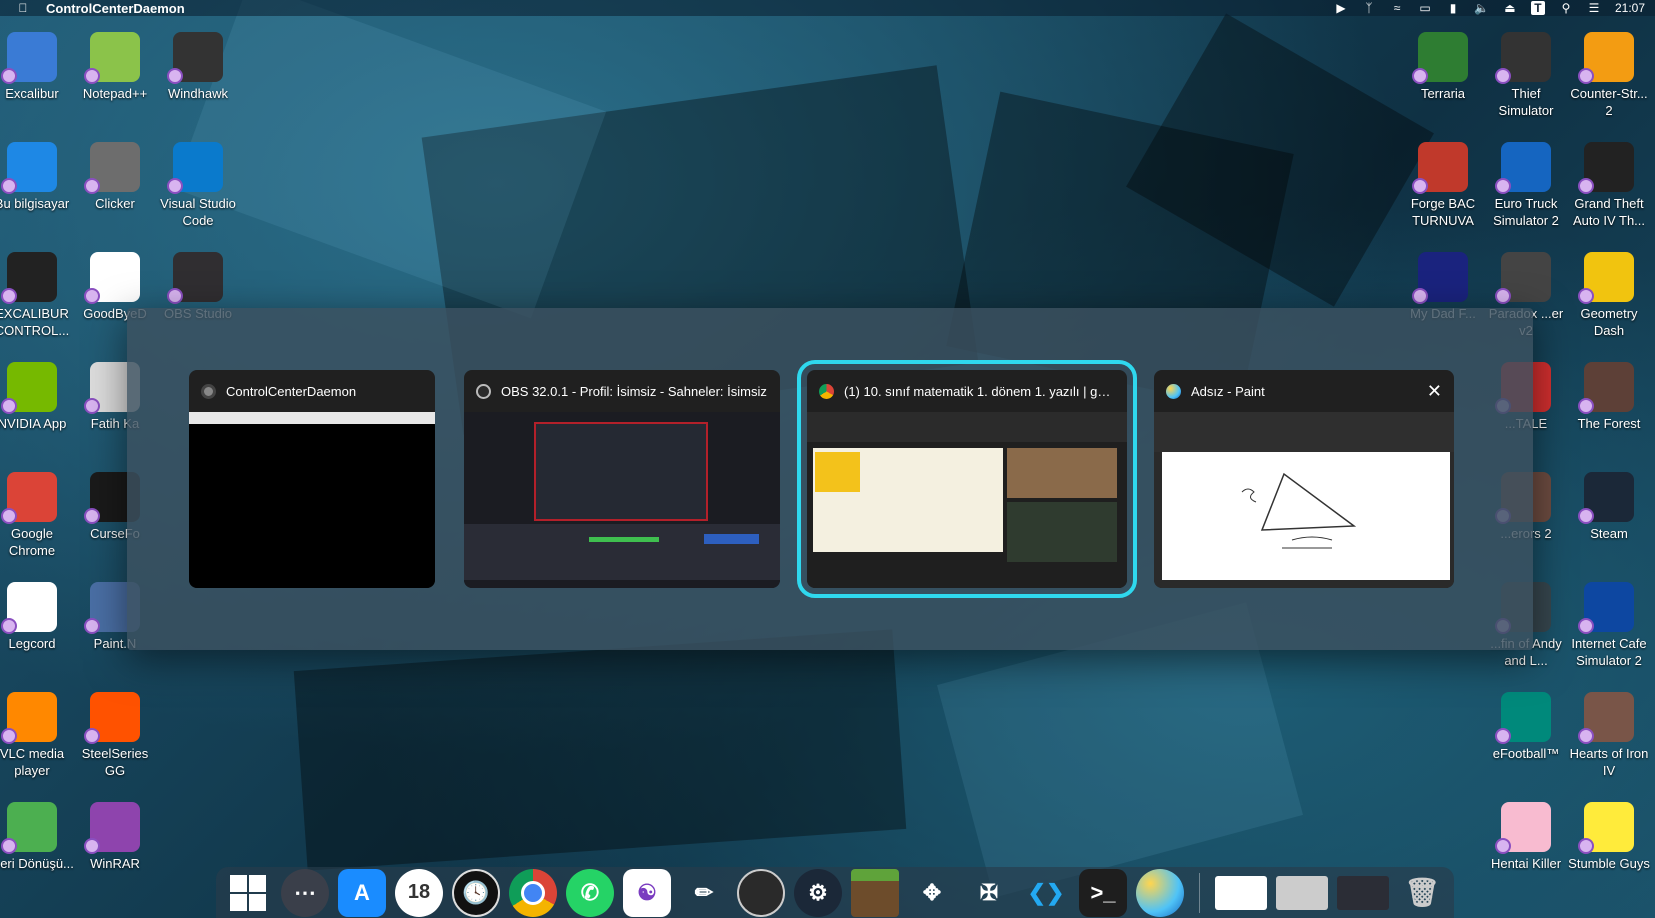 This screenshot has height=918, width=1655. I want to click on desktop-icon: Notepad++, so click(115, 65).